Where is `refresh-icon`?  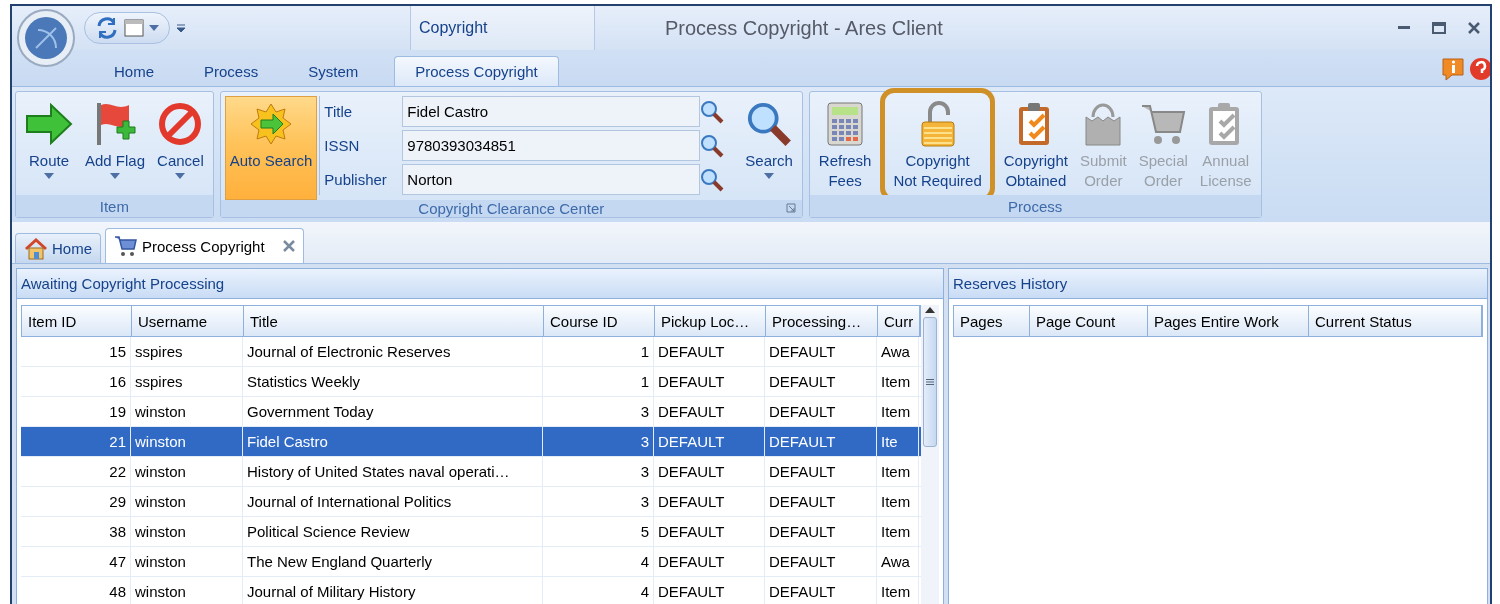 refresh-icon is located at coordinates (107, 28).